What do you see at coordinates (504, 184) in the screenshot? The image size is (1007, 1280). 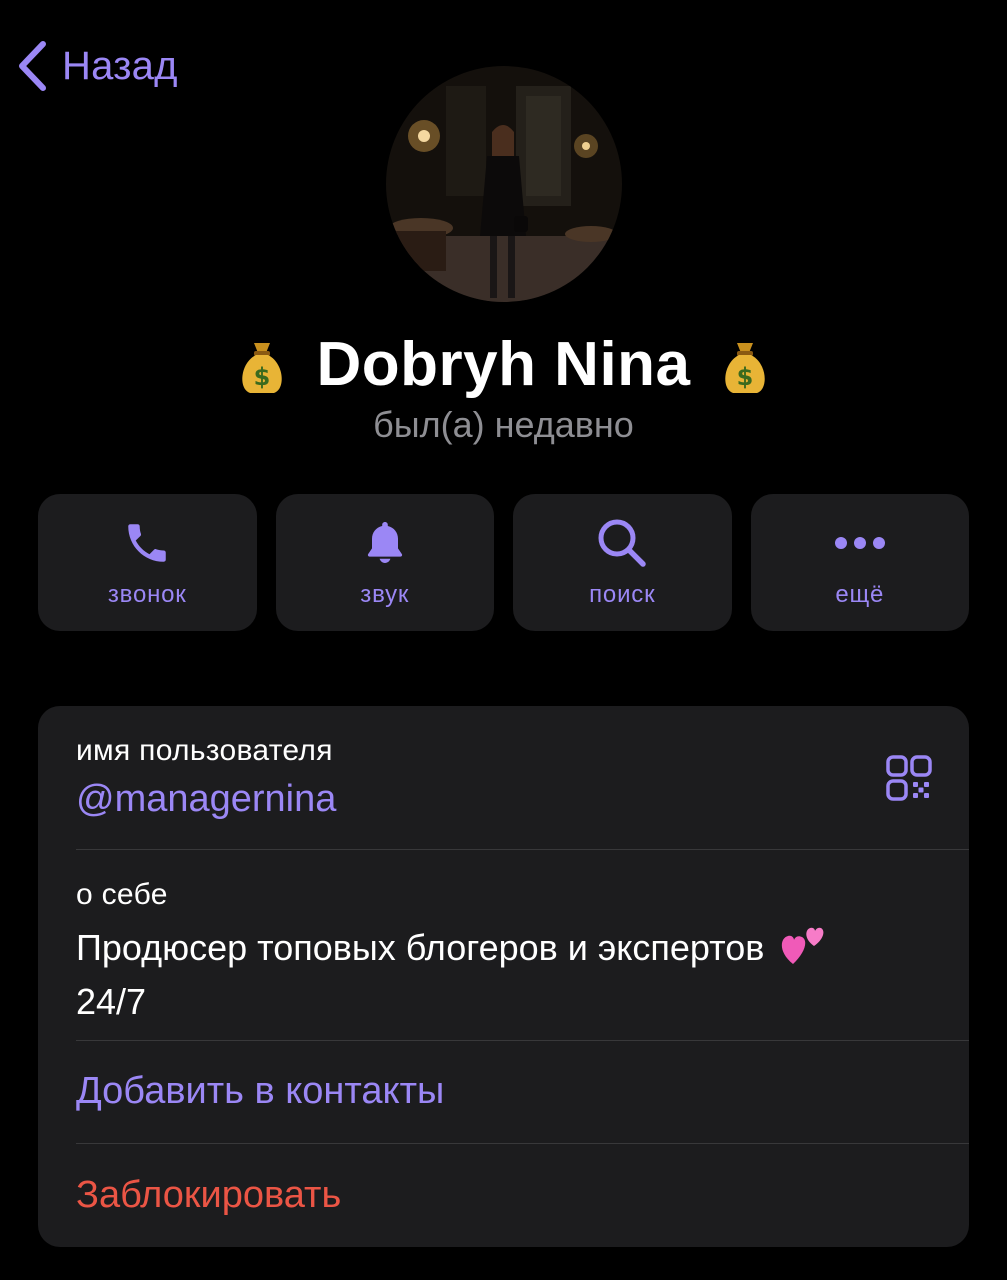 I see `avatar` at bounding box center [504, 184].